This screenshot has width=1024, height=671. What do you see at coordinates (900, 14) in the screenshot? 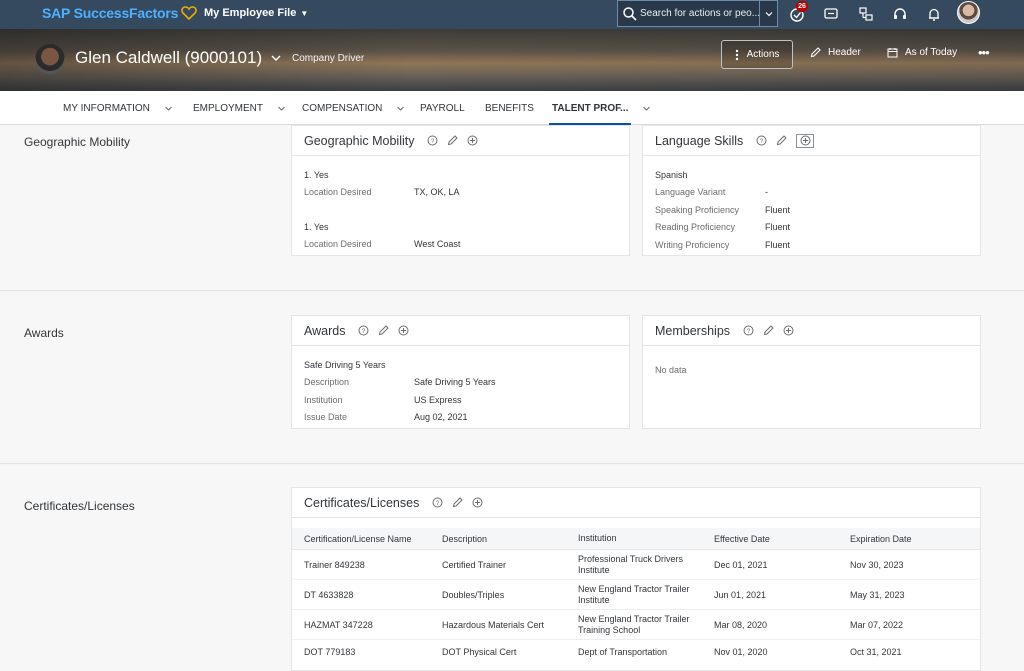
I see `help-headset-icon` at bounding box center [900, 14].